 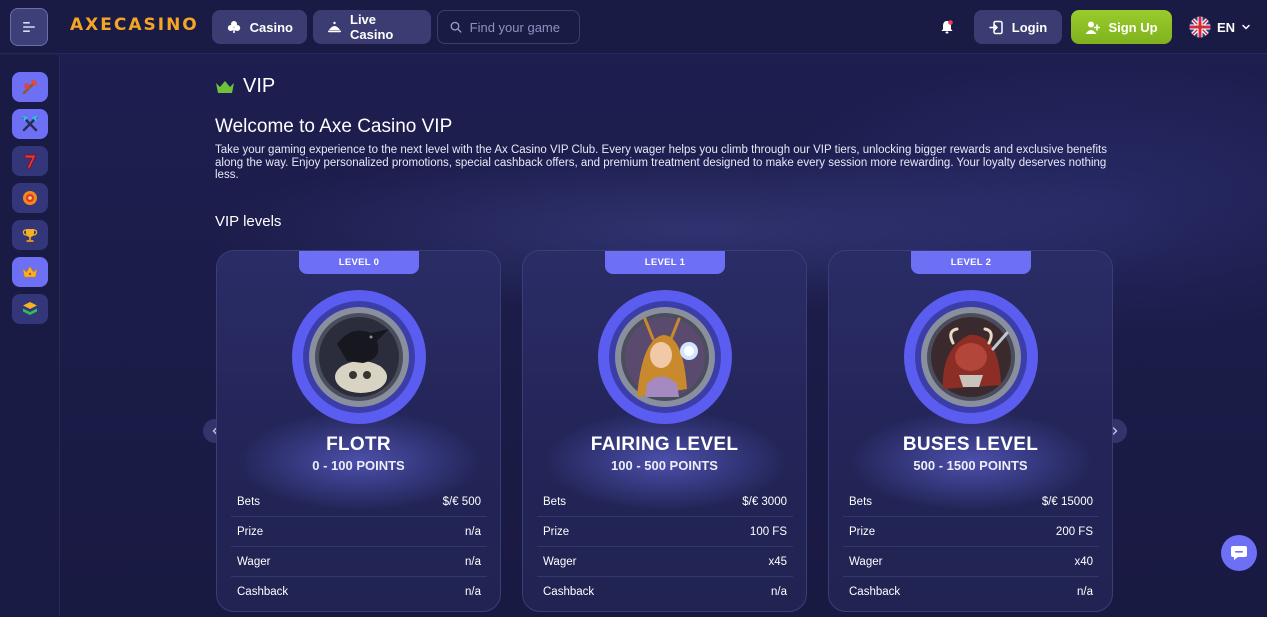 I want to click on dealer-icon, so click(x=334, y=27).